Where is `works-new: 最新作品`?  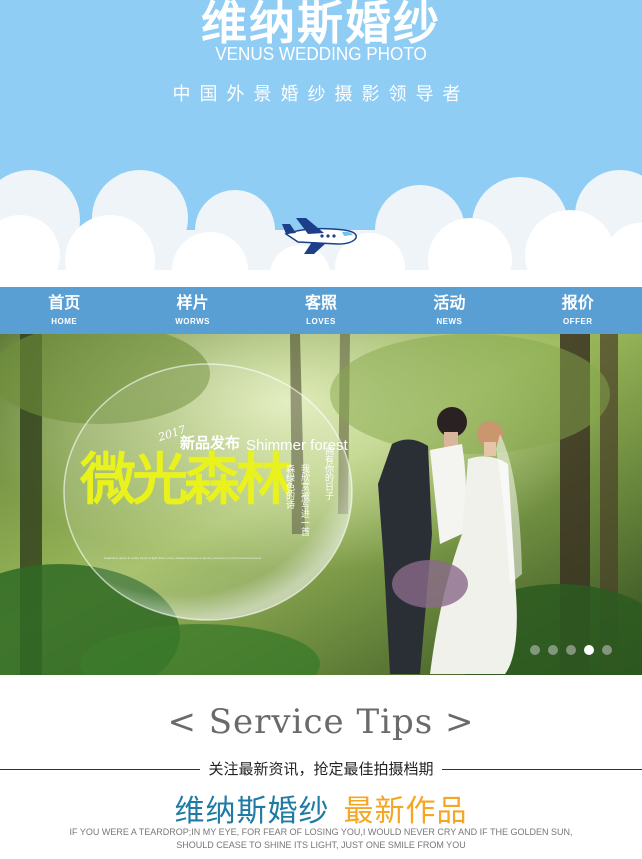
works-new: 最新作品 is located at coordinates (405, 811).